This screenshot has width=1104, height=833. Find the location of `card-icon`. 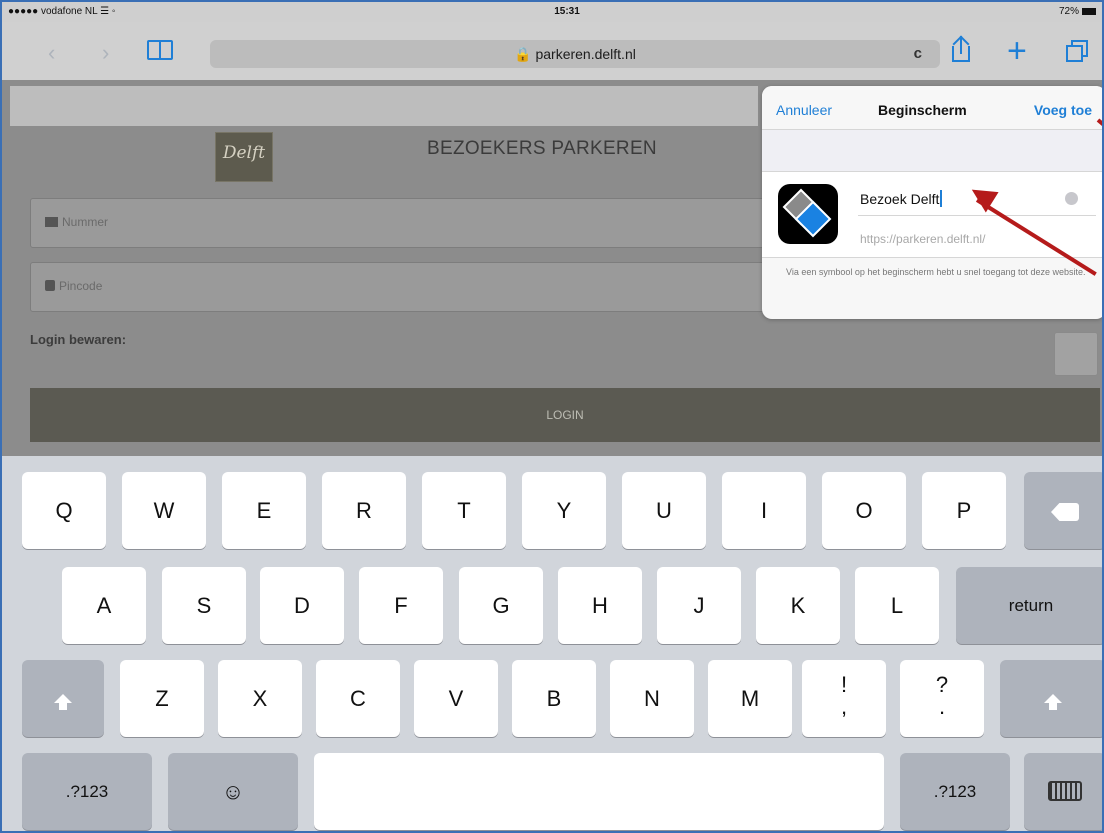

card-icon is located at coordinates (51, 222).